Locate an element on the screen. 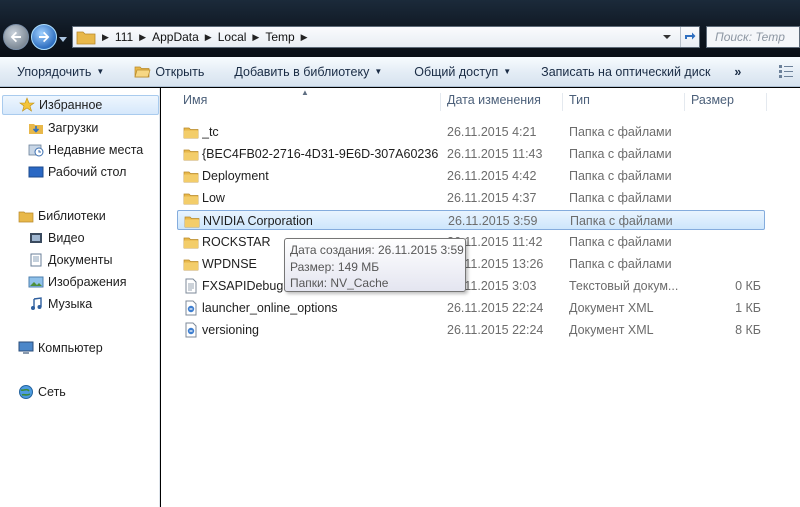 The width and height of the screenshot is (800, 507). text-file-icon is located at coordinates (191, 286).